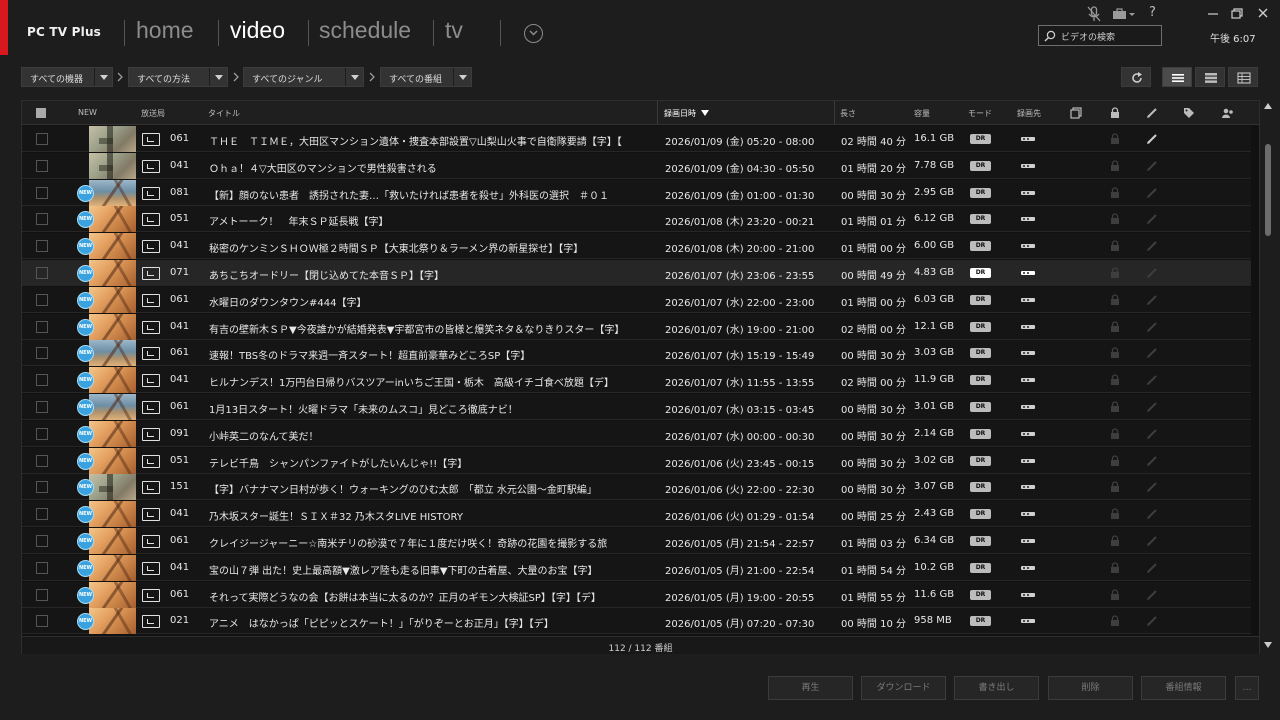  Describe the element at coordinates (980, 113) in the screenshot. I see `column-mode: モード` at that location.